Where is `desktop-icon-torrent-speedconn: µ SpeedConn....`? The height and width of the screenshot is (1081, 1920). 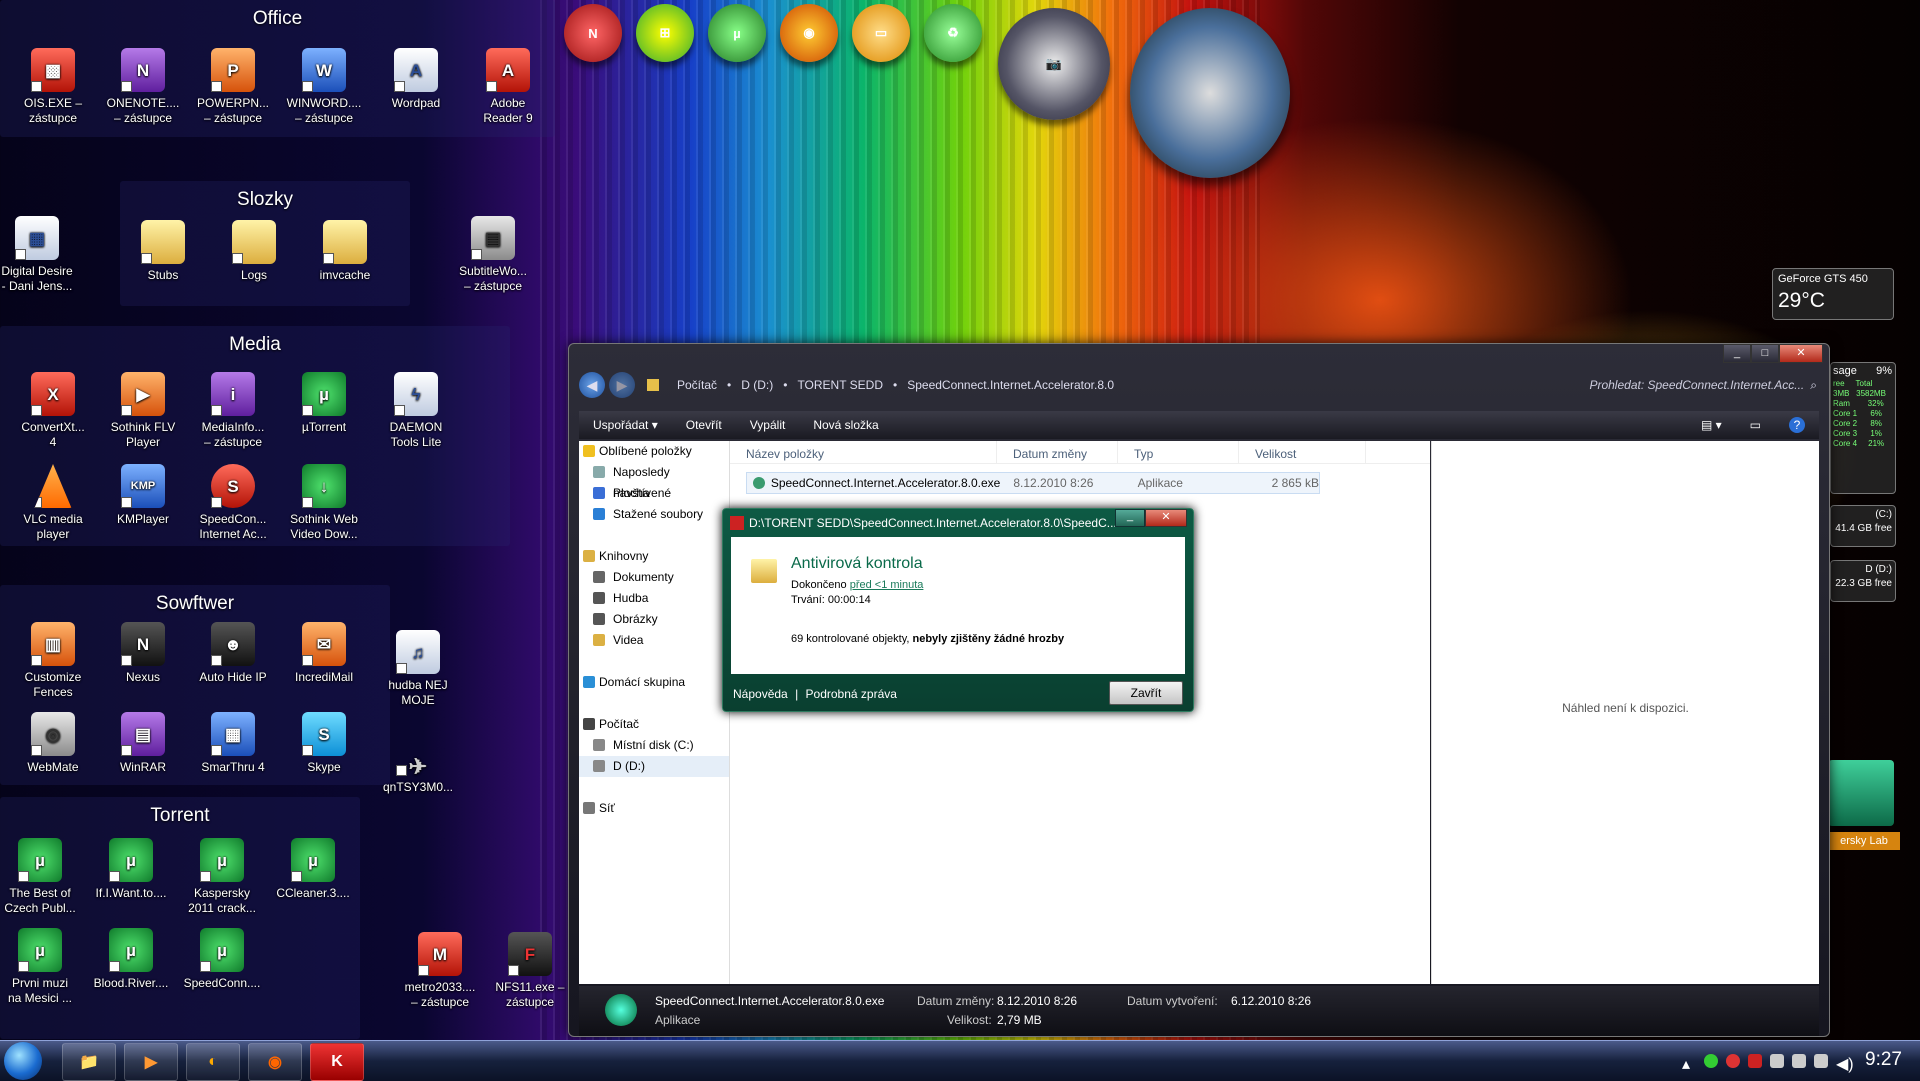
desktop-icon-torrent-speedconn: µ SpeedConn.... is located at coordinates (222, 959).